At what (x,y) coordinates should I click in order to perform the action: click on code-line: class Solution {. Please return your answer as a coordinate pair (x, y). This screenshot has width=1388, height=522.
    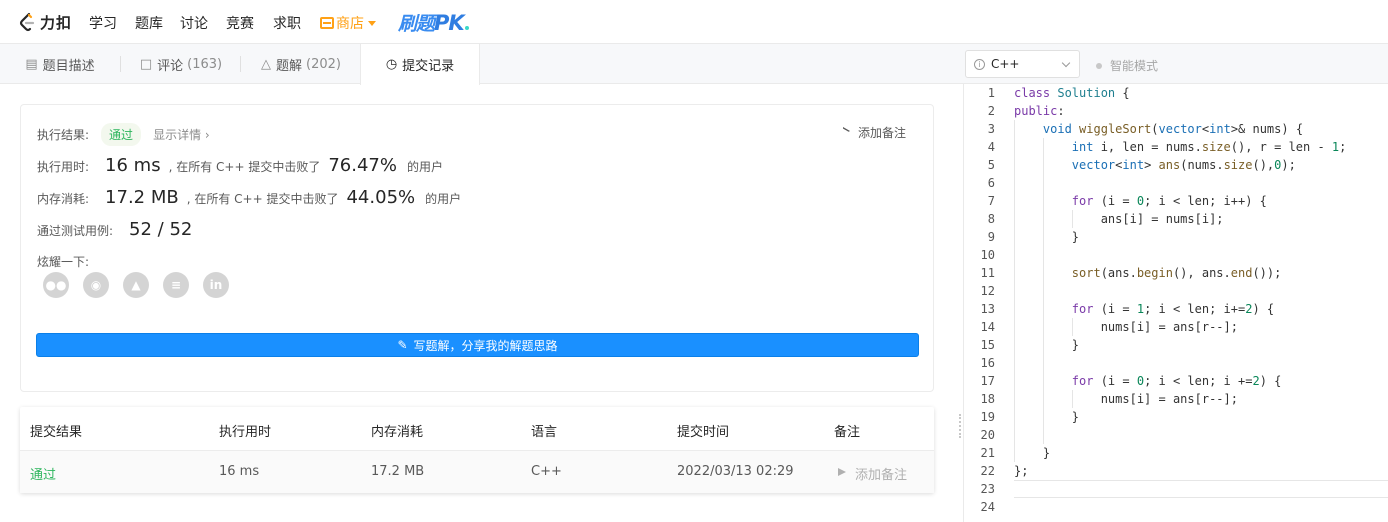
    Looking at the image, I should click on (1072, 93).